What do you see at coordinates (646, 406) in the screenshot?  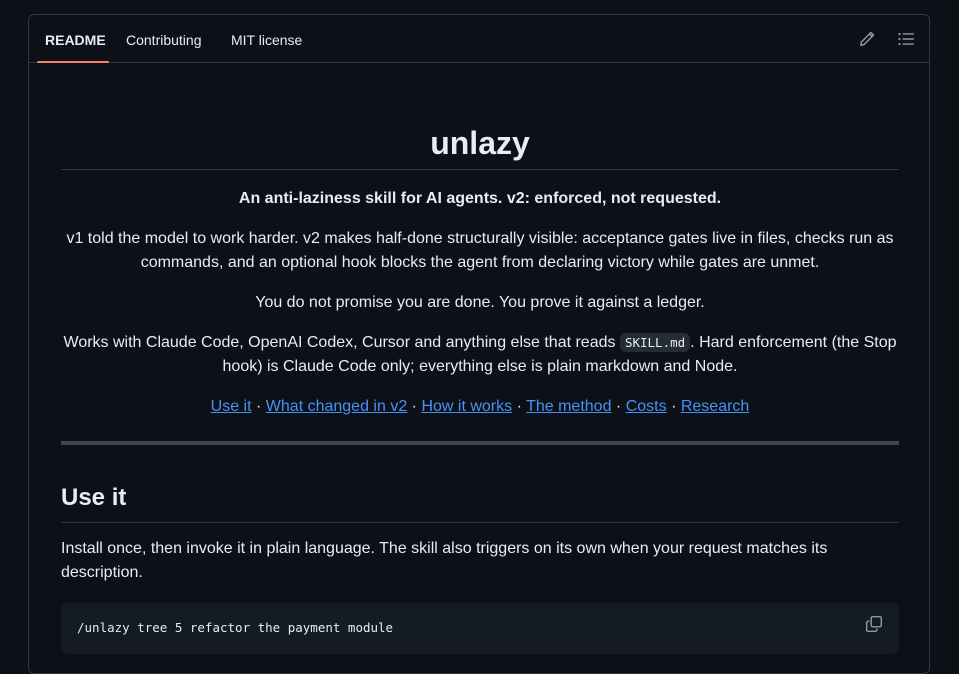 I see `link-costs: Costs` at bounding box center [646, 406].